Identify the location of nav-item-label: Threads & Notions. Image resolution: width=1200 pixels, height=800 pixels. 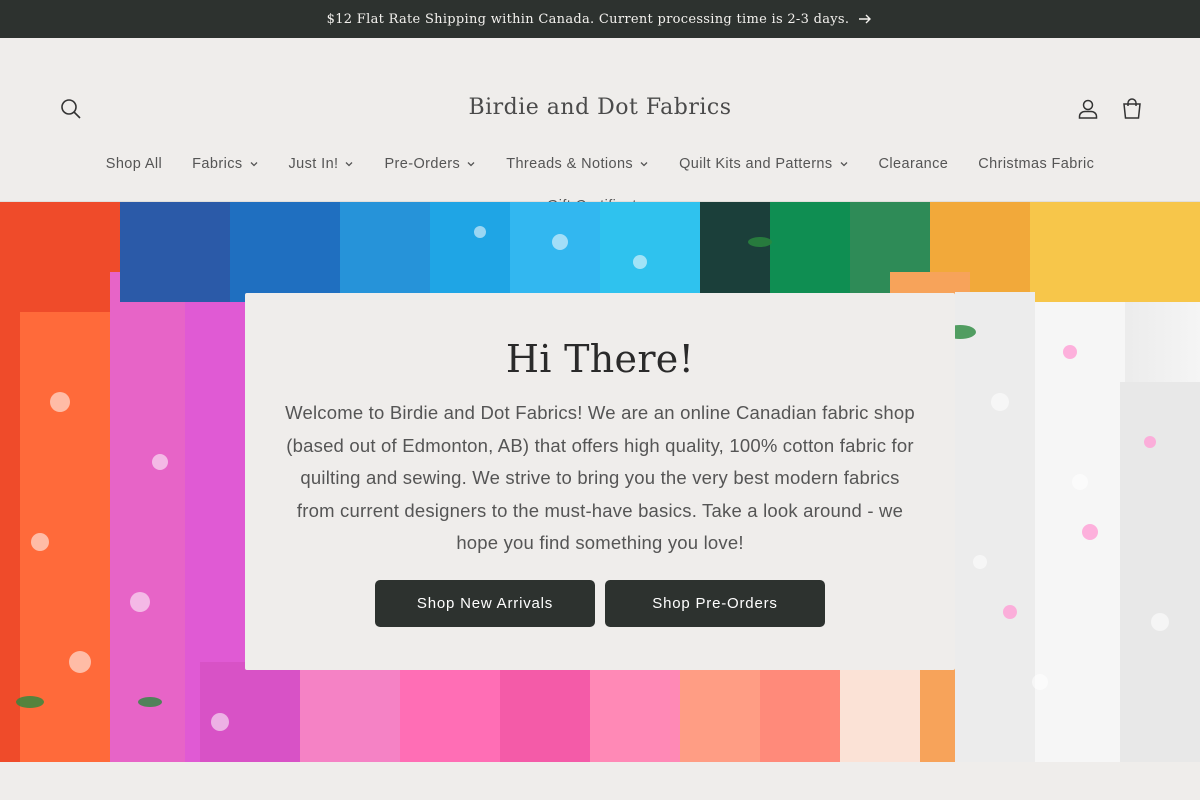
(570, 164).